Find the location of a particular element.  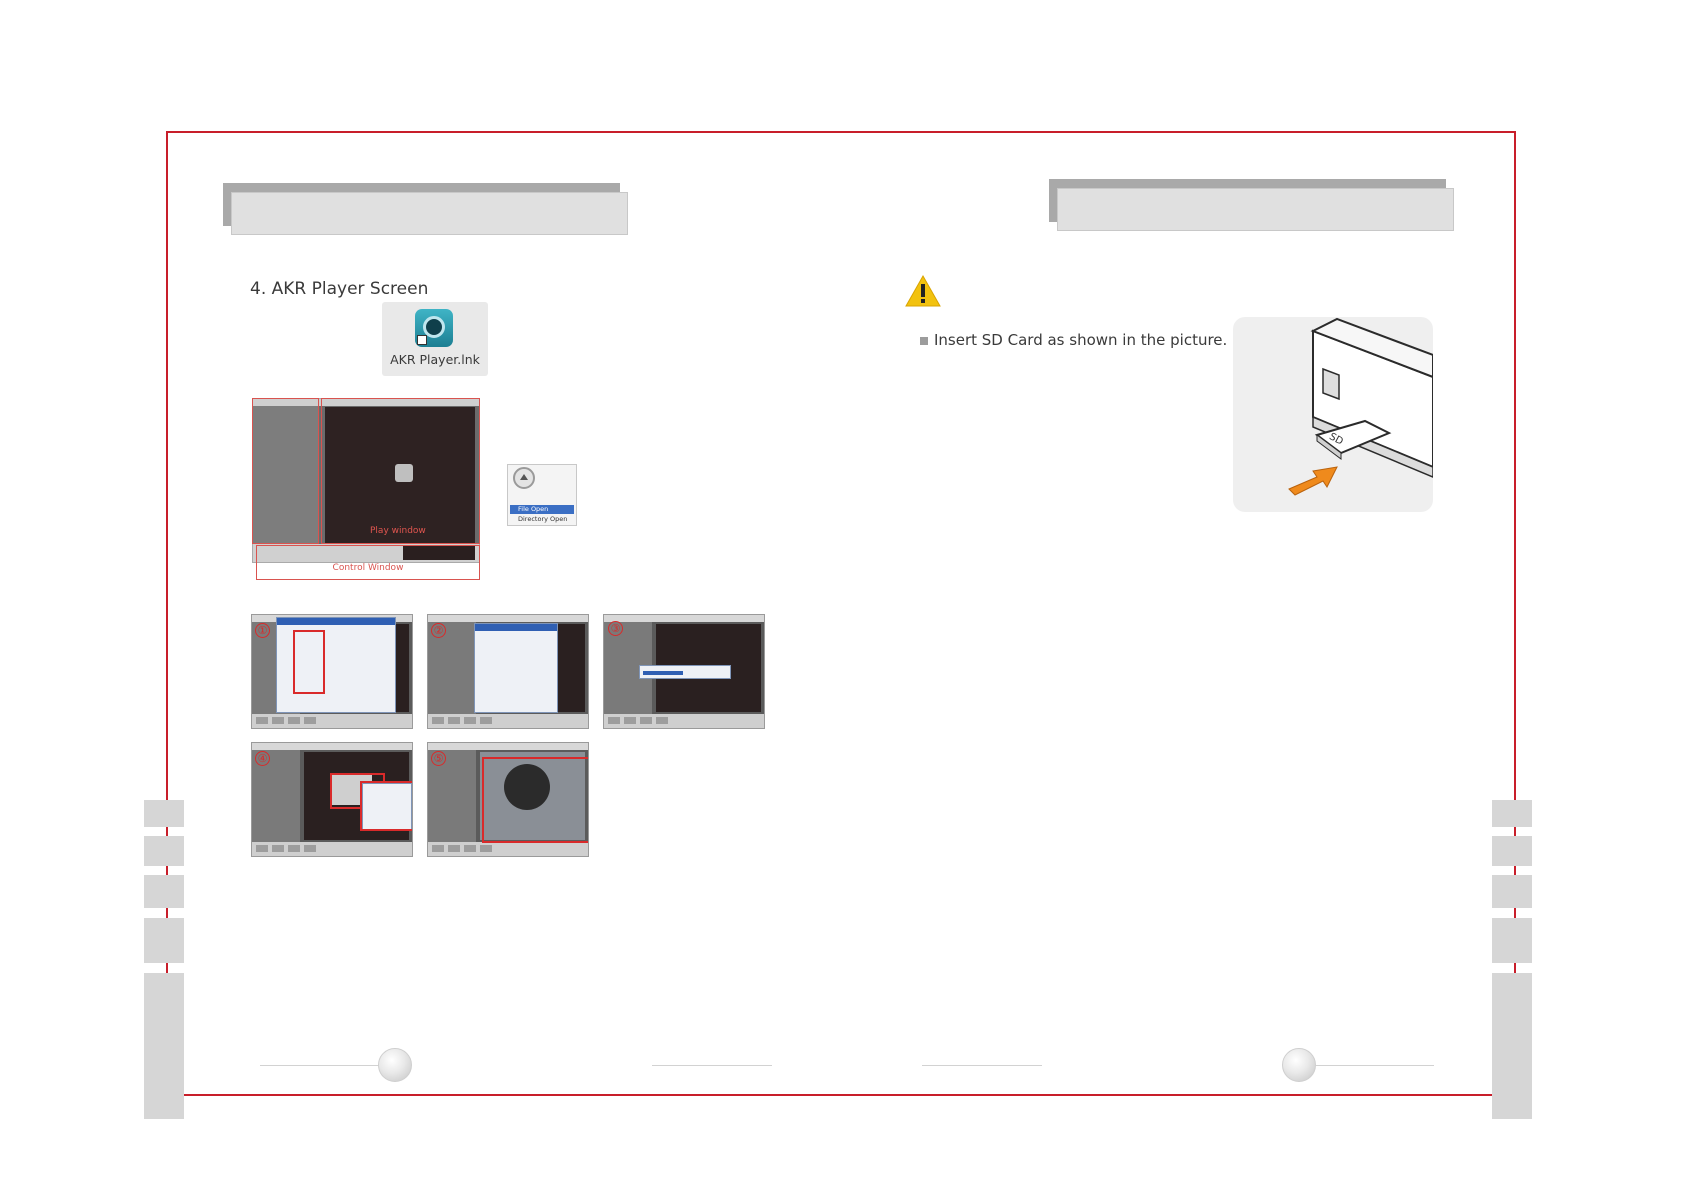

open-menu-popup: File Open Directory Open is located at coordinates (542, 495).